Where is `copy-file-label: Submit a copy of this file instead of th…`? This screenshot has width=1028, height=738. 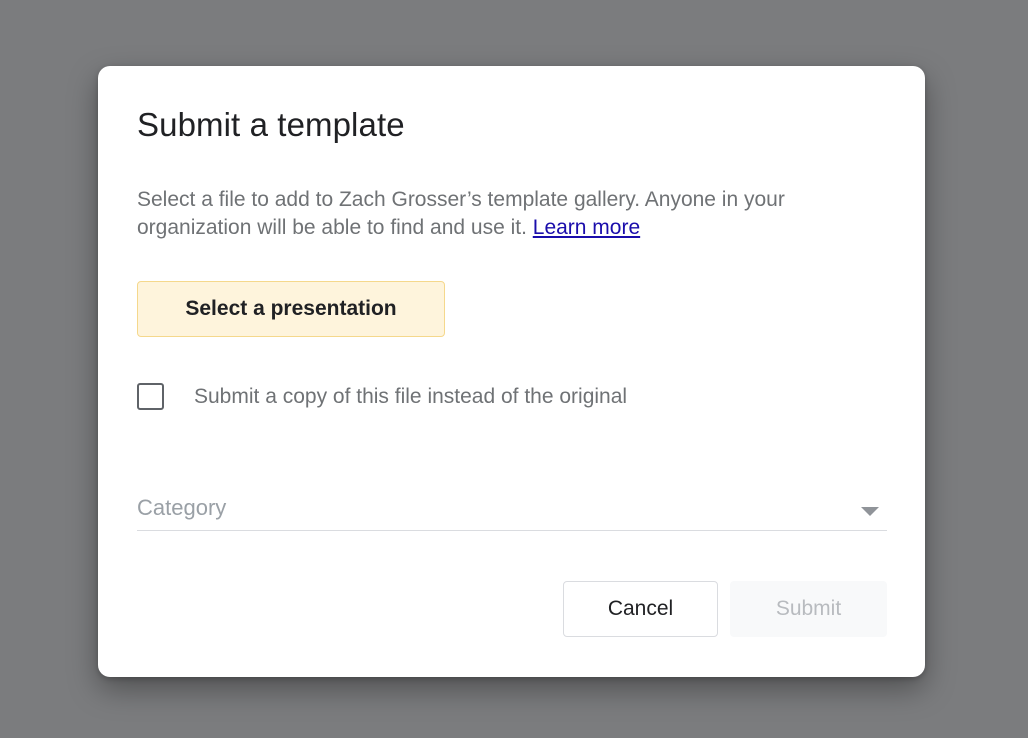 copy-file-label: Submit a copy of this file instead of th… is located at coordinates (411, 396).